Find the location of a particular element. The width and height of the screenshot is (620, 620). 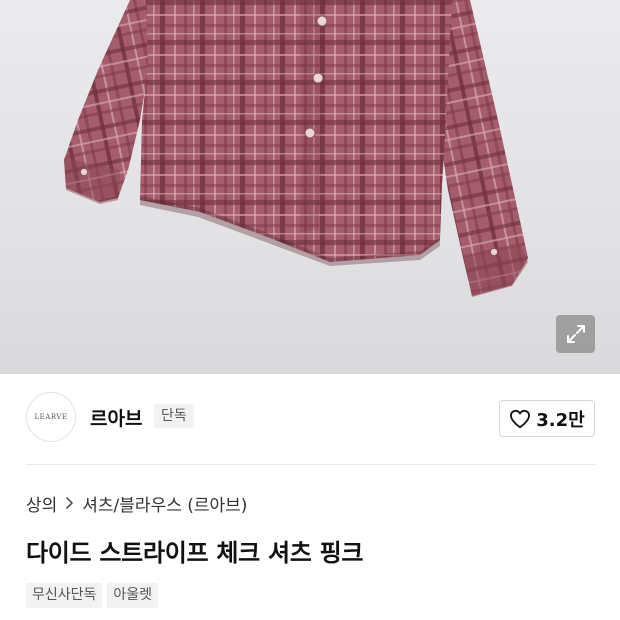

product-tags: 무신사단독 아울렛 is located at coordinates (92, 595).